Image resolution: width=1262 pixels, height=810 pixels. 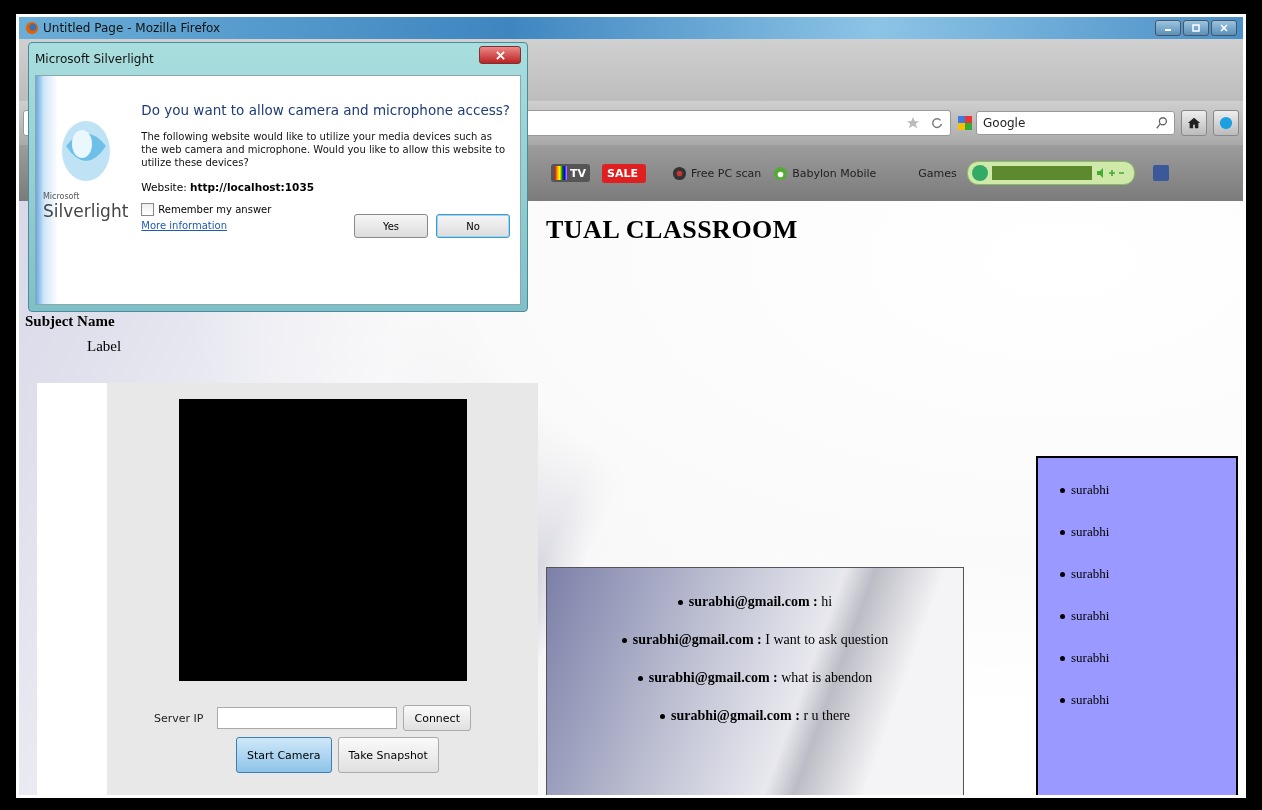 I want to click on brand-name: Silverlight, so click(x=85, y=211).